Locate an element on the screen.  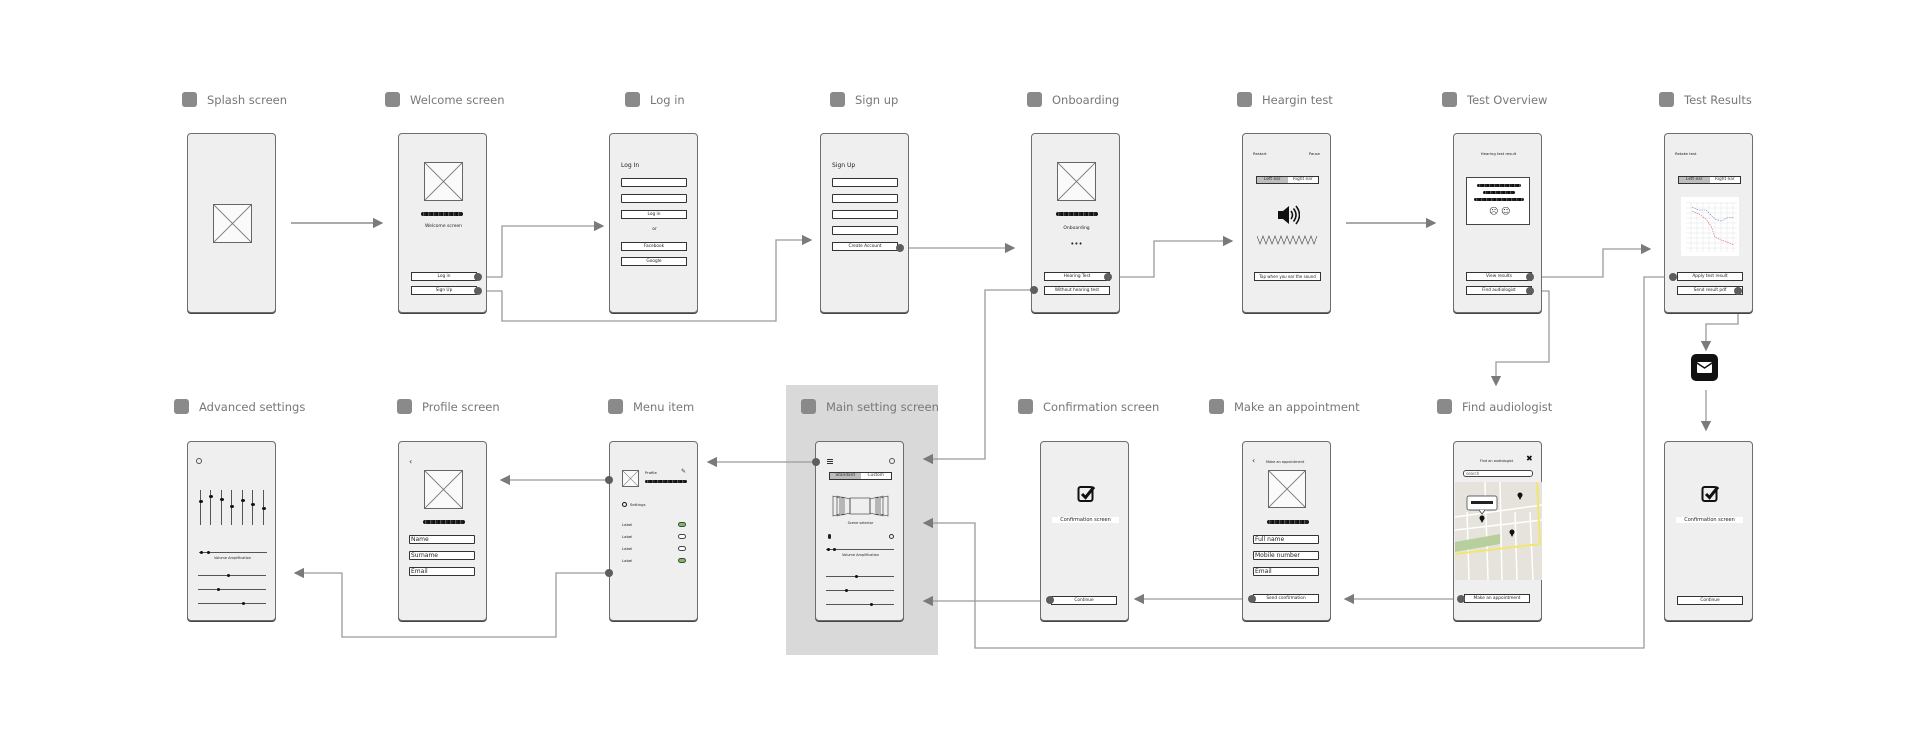
login-heading: Log In is located at coordinates (630, 165).